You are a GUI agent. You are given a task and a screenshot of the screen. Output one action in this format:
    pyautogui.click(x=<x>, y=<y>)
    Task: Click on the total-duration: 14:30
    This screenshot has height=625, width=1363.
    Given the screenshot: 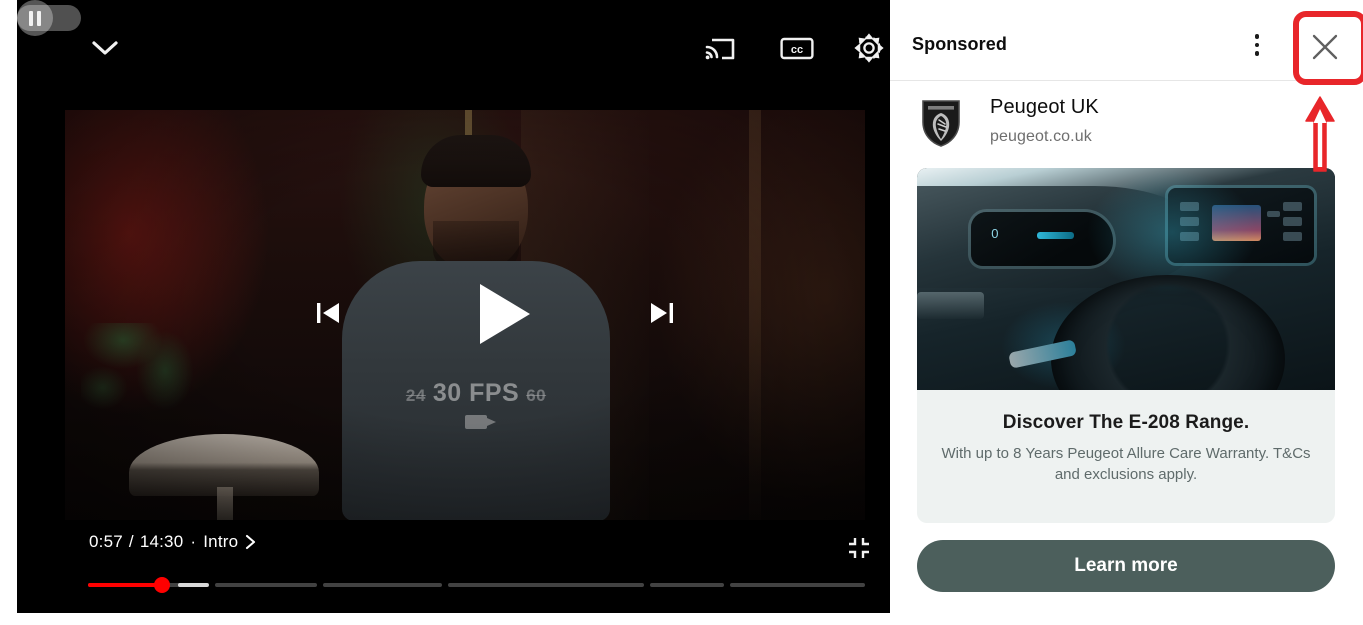 What is the action you would take?
    pyautogui.click(x=161, y=541)
    